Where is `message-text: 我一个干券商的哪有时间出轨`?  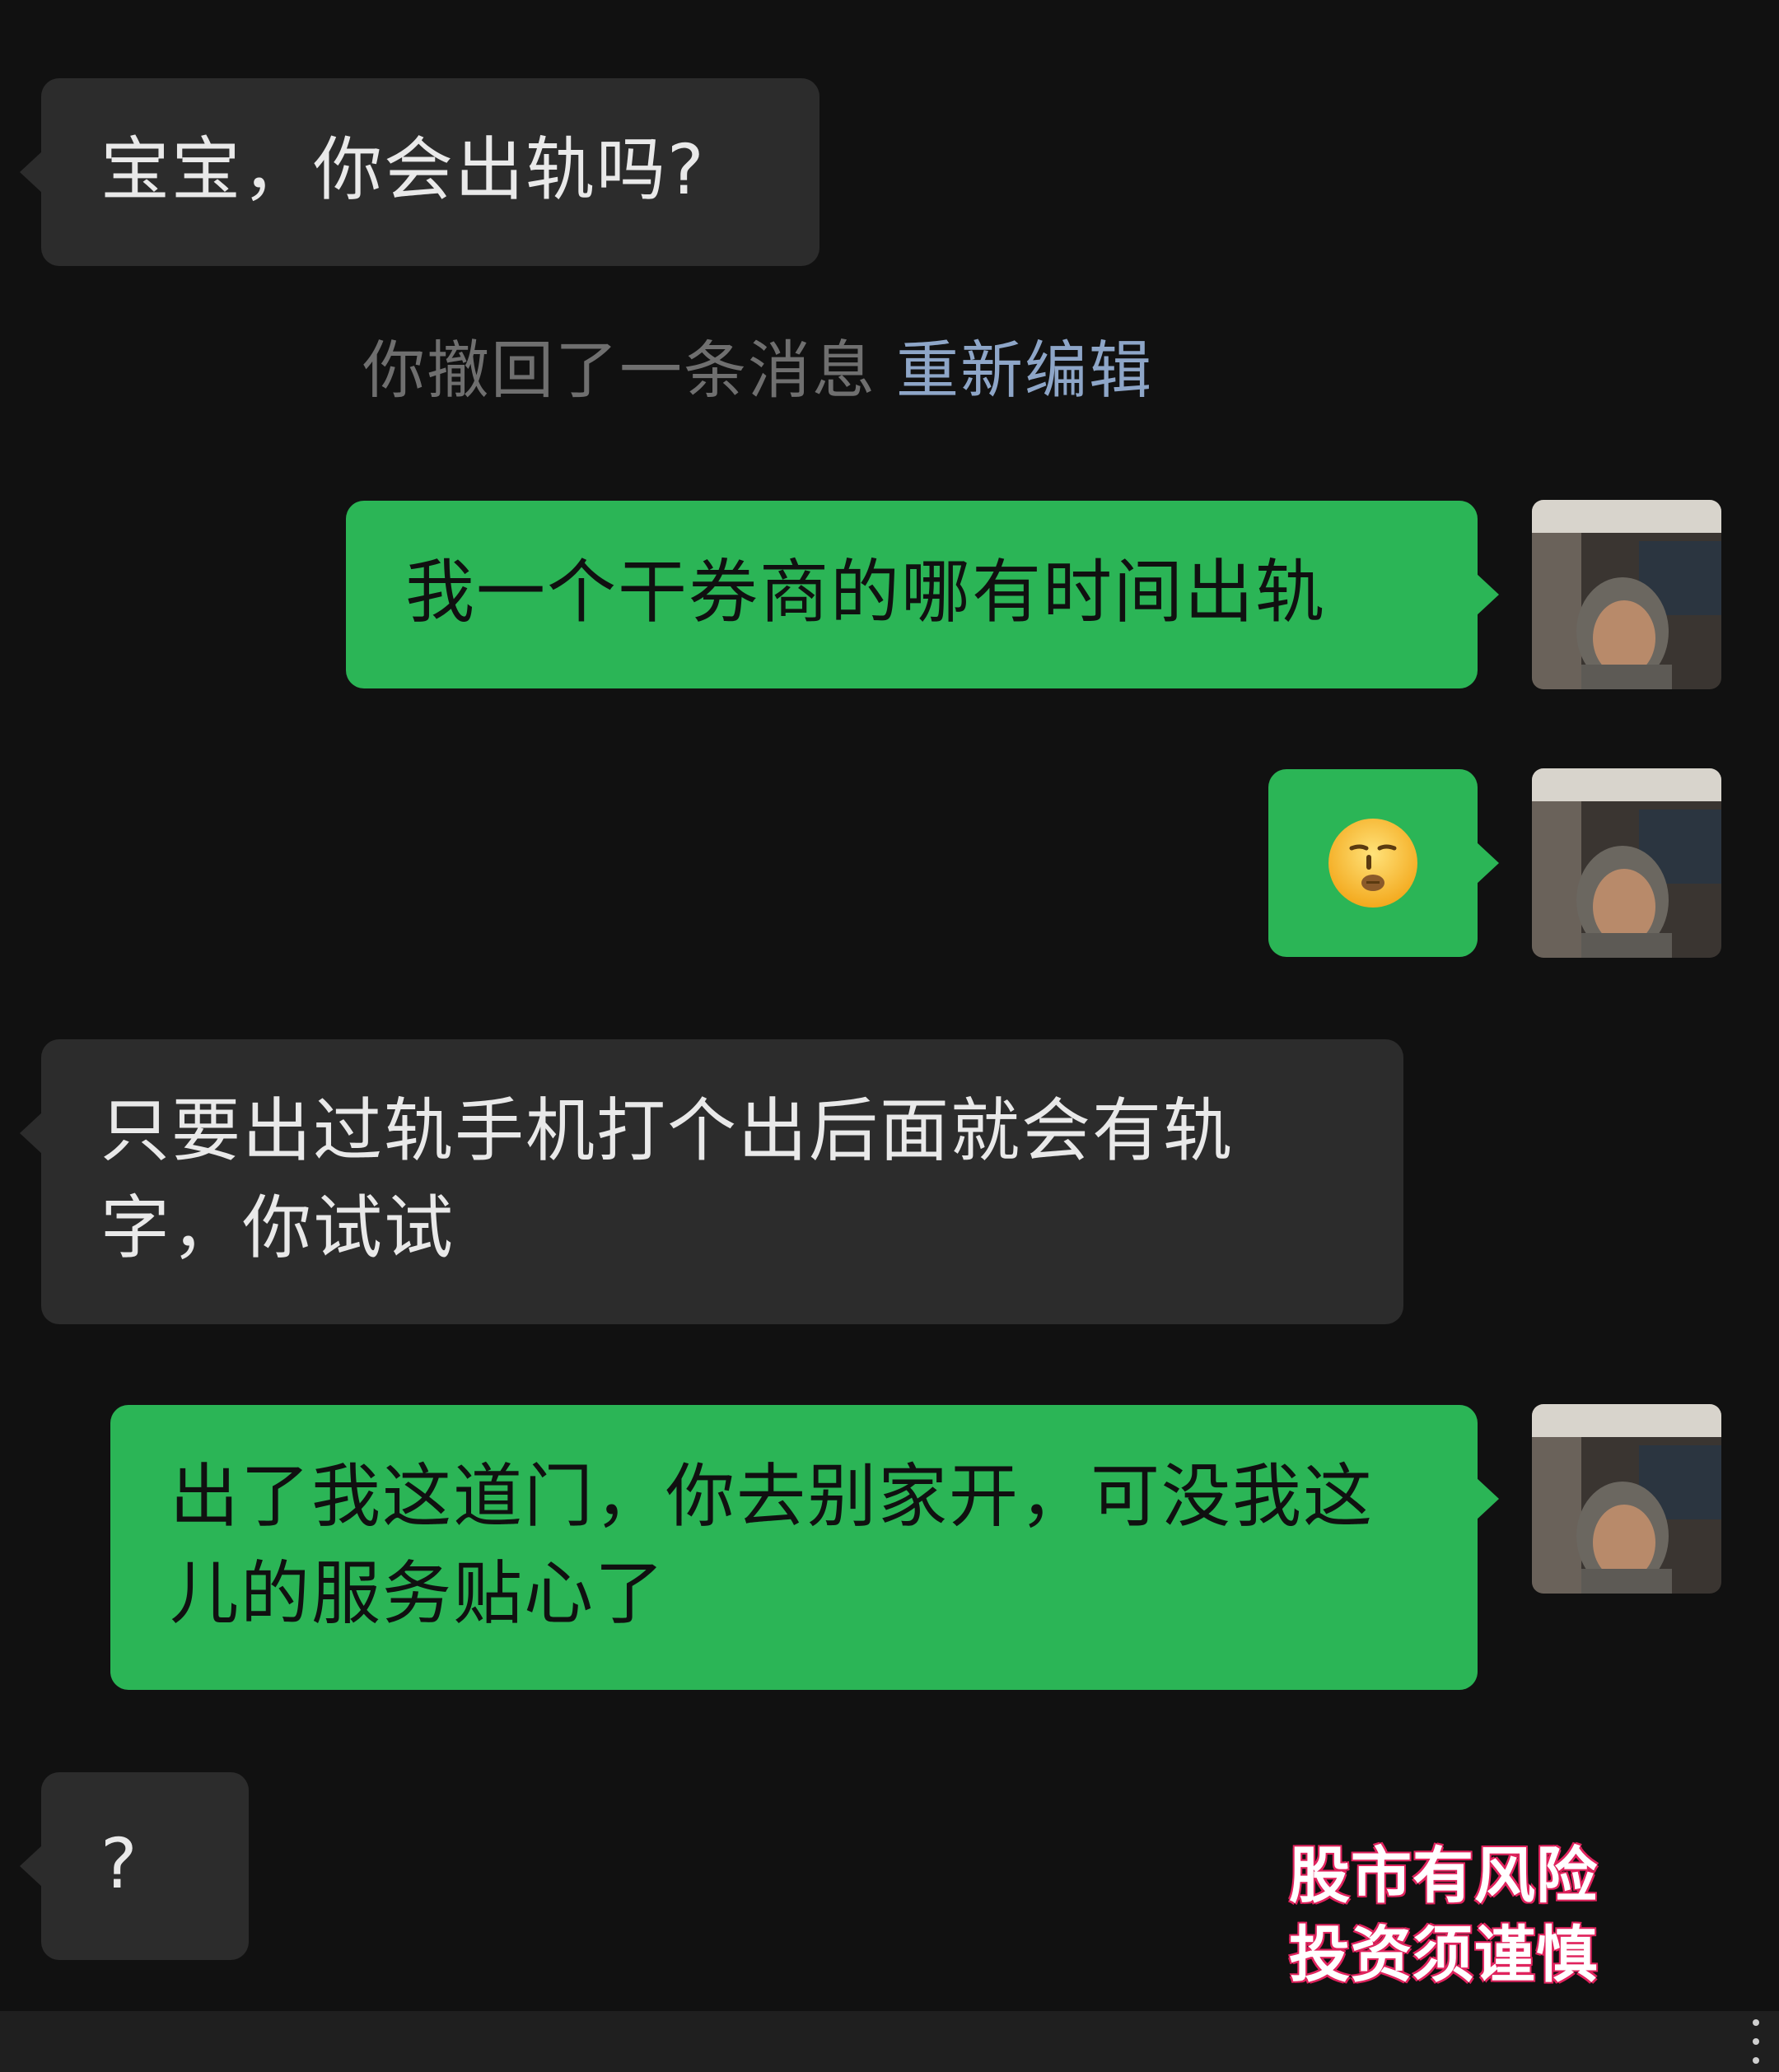 message-text: 我一个干券商的哪有时间出轨 is located at coordinates (866, 592).